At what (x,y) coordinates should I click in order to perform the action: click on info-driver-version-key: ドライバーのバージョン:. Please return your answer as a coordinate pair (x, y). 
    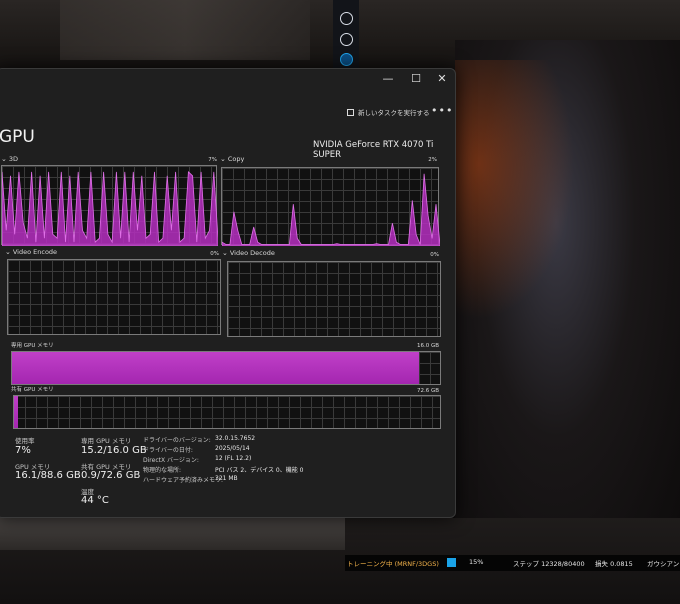
    Looking at the image, I should click on (177, 440).